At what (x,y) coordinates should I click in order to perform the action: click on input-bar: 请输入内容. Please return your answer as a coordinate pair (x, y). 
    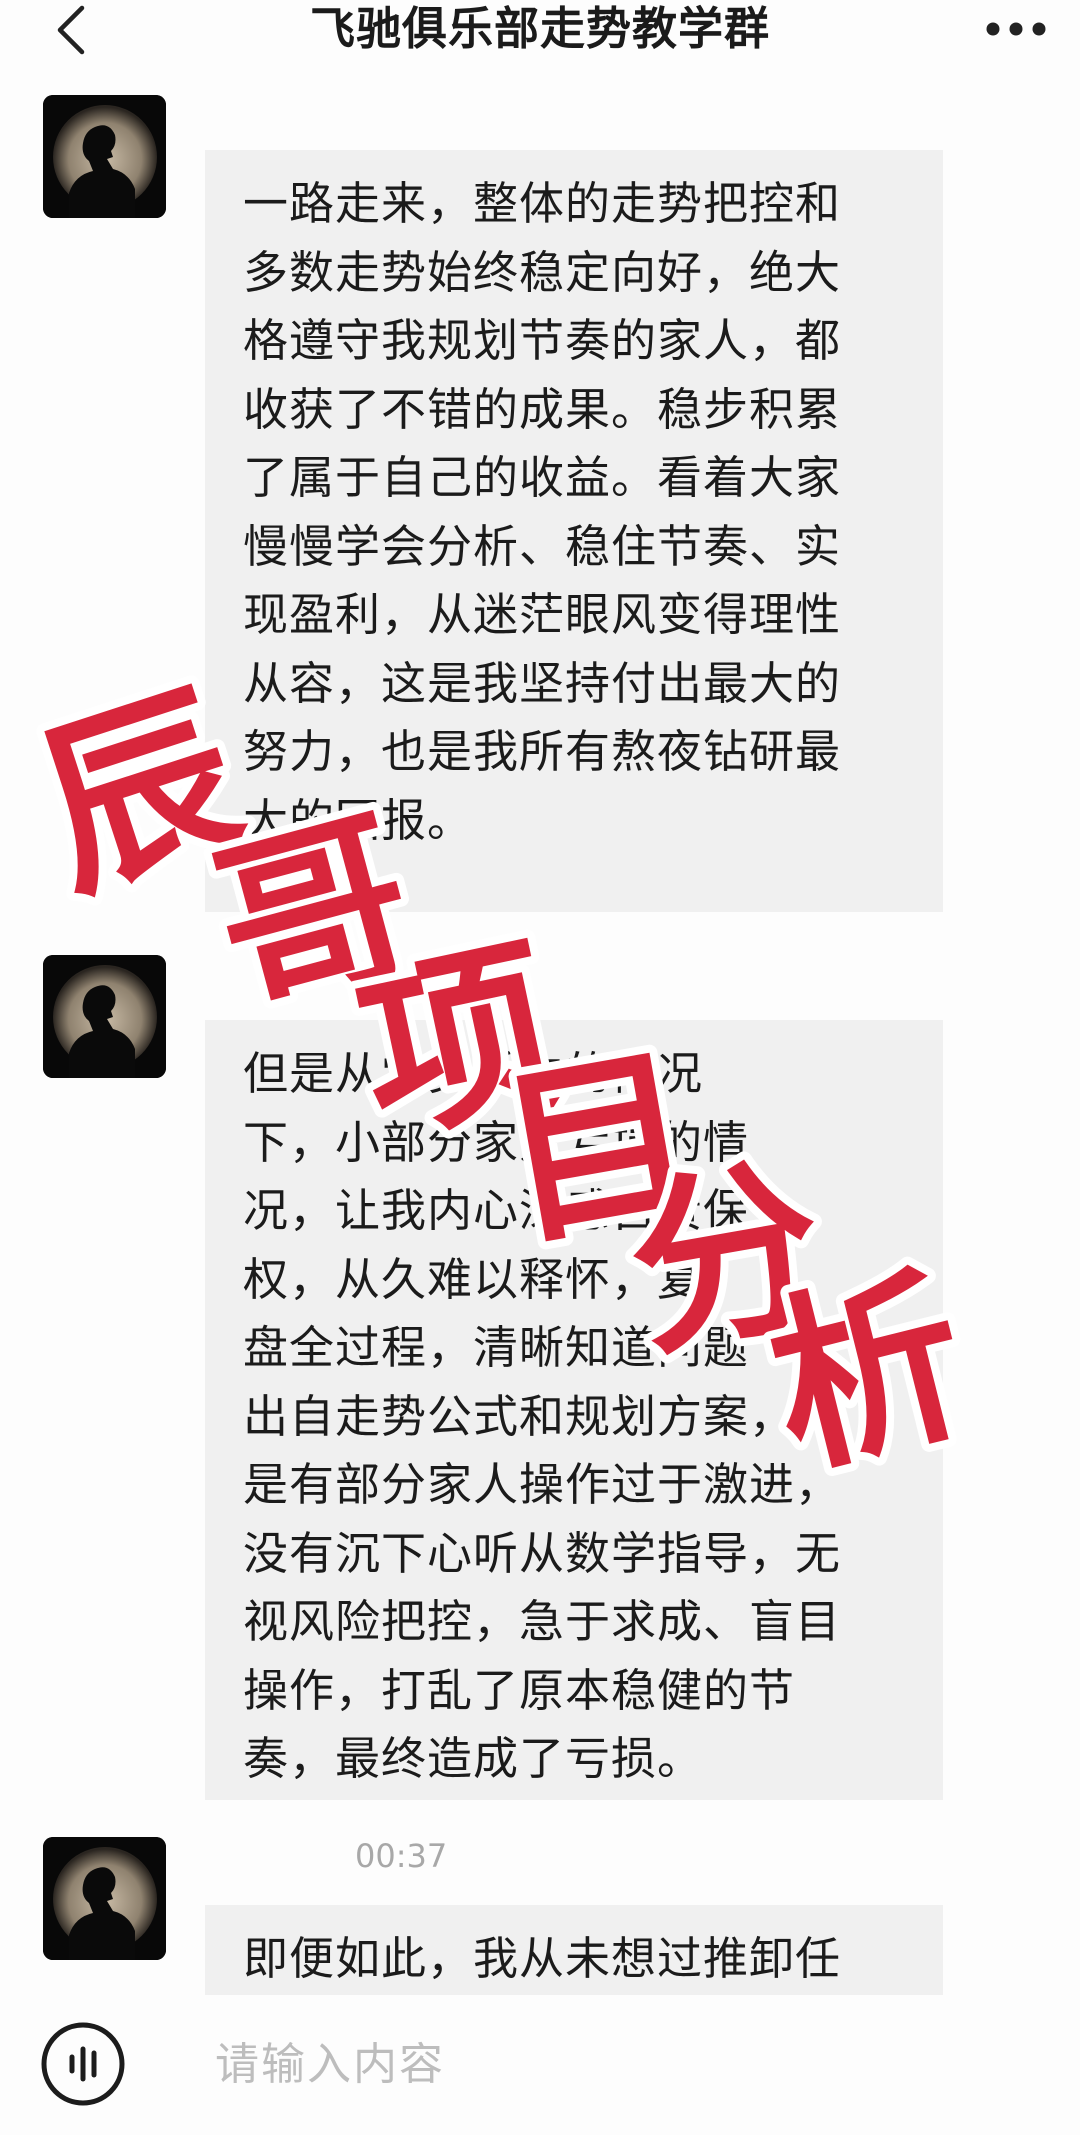
    Looking at the image, I should click on (540, 2065).